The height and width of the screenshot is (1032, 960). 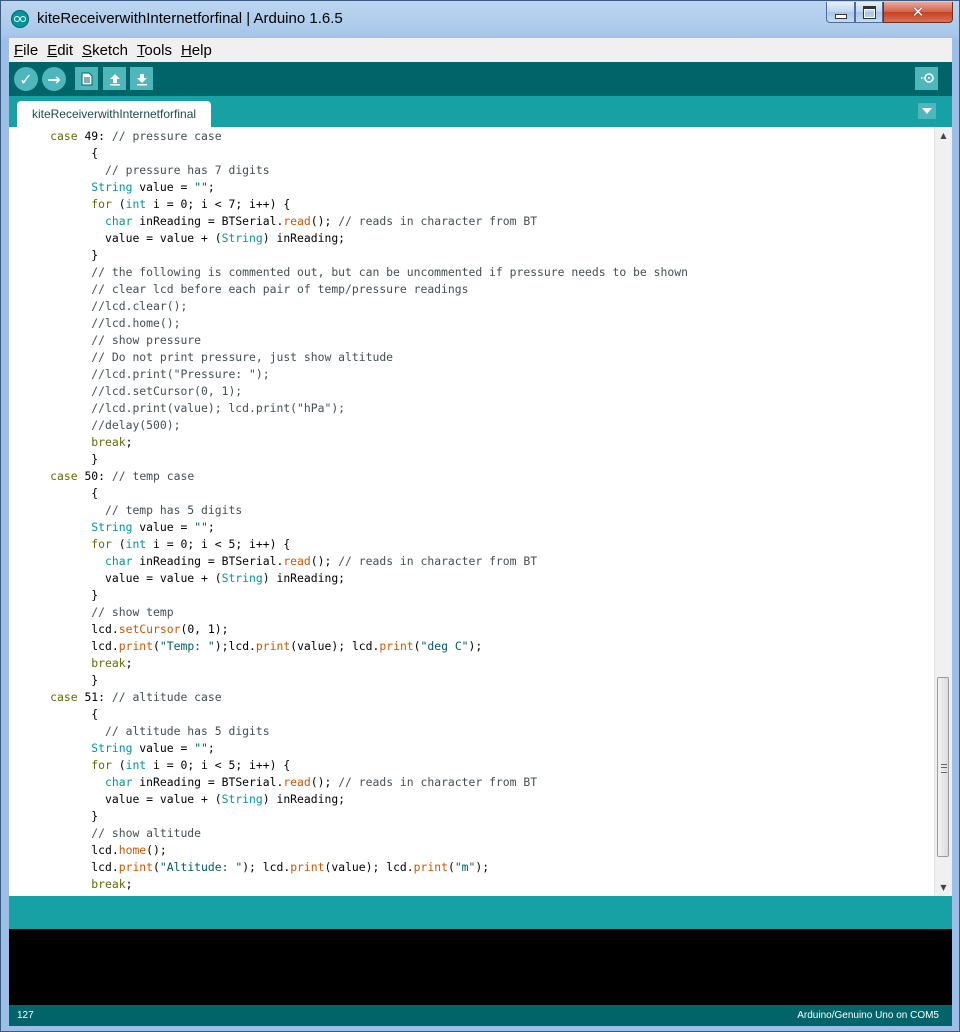 I want to click on code-line: //lcd.print(value); lcd.print("hPa");, so click(x=348, y=408).